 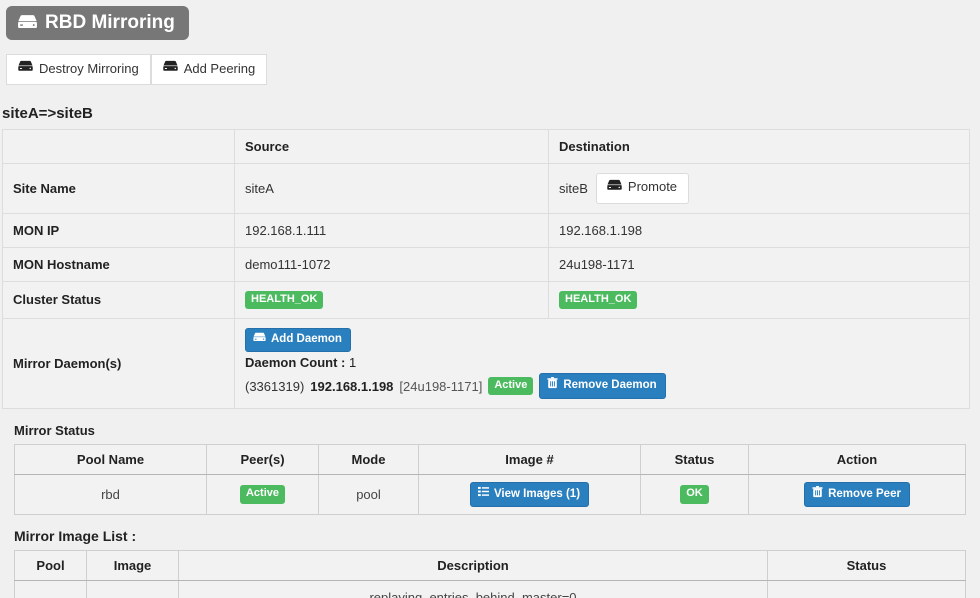 I want to click on view-images-button: View Images (1), so click(x=529, y=494).